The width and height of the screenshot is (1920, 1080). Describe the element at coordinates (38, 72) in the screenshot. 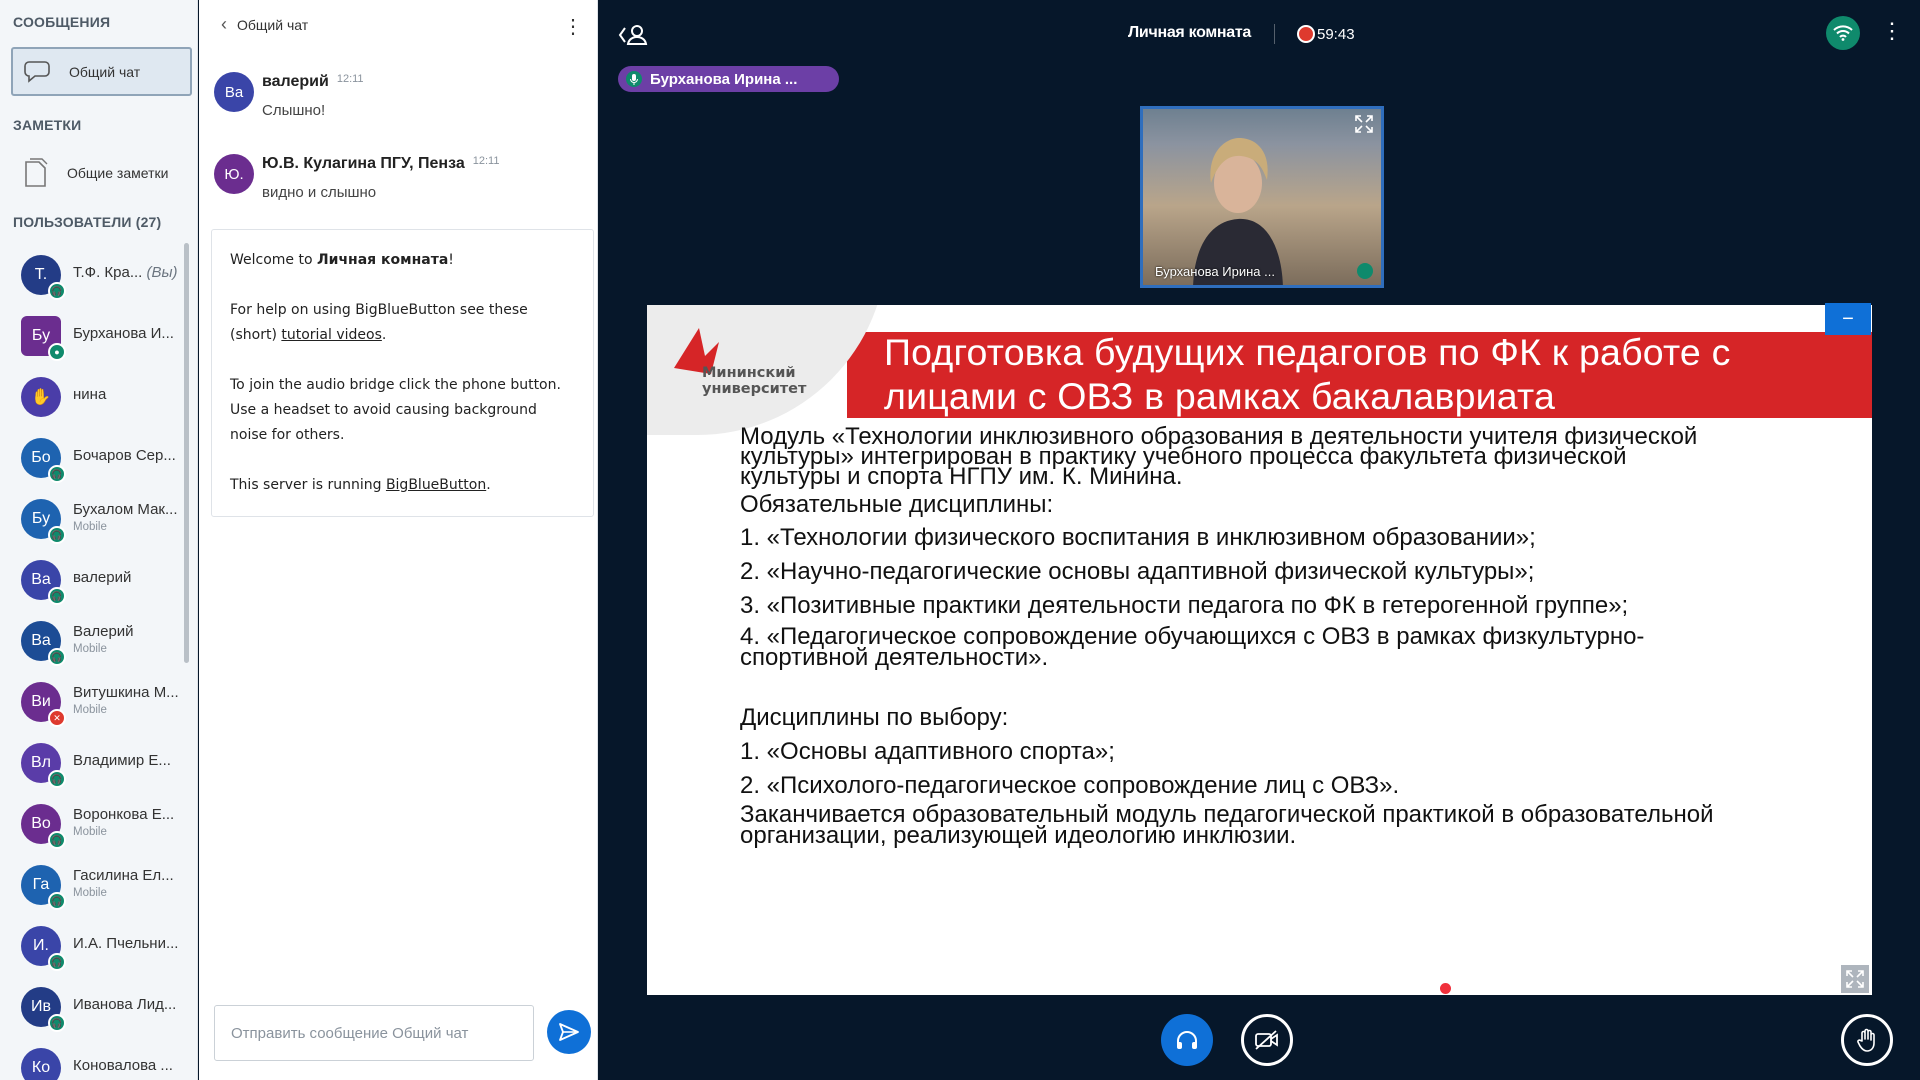

I see `chat-bubble-icon` at that location.